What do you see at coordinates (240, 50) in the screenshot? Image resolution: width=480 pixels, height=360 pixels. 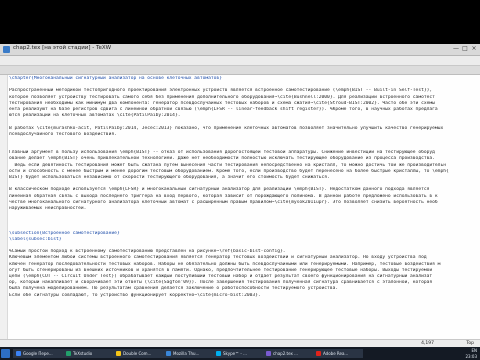 I see `window-titlebar: chap2.tex [на этой стадии] - TeXW — □ ×` at bounding box center [240, 50].